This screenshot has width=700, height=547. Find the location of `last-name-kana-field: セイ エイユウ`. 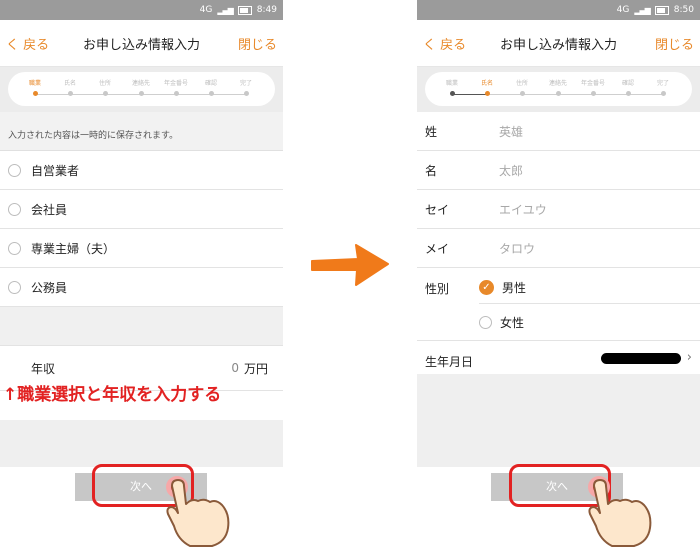

last-name-kana-field: セイ エイユウ is located at coordinates (558, 209).